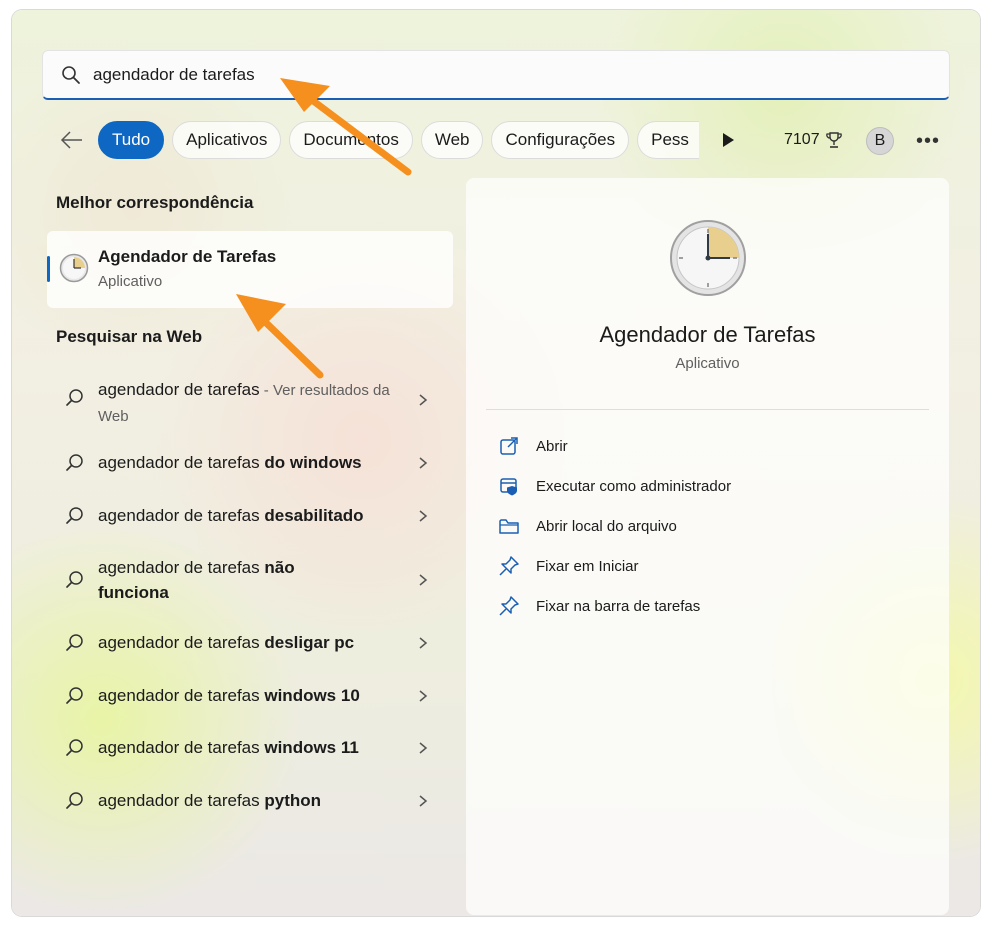 Image resolution: width=1000 pixels, height=930 pixels. I want to click on action-label: Executar como administrador, so click(634, 486).